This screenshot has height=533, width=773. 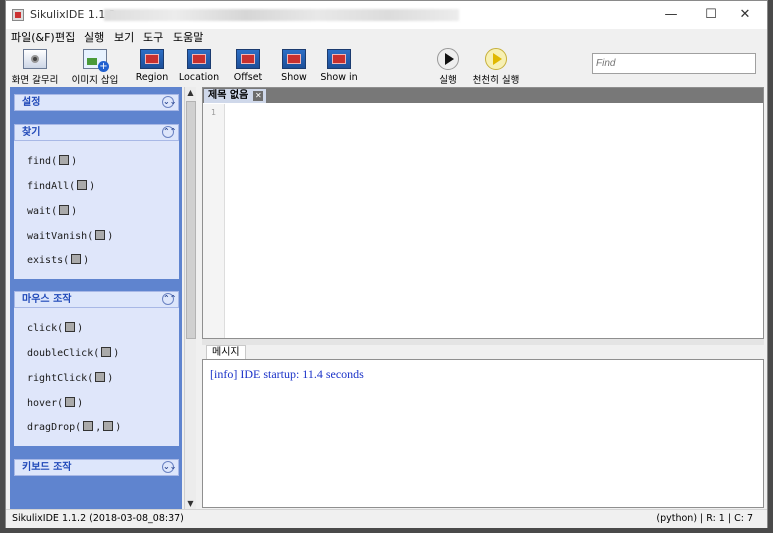 I want to click on offset-button: Offset, so click(x=248, y=66).